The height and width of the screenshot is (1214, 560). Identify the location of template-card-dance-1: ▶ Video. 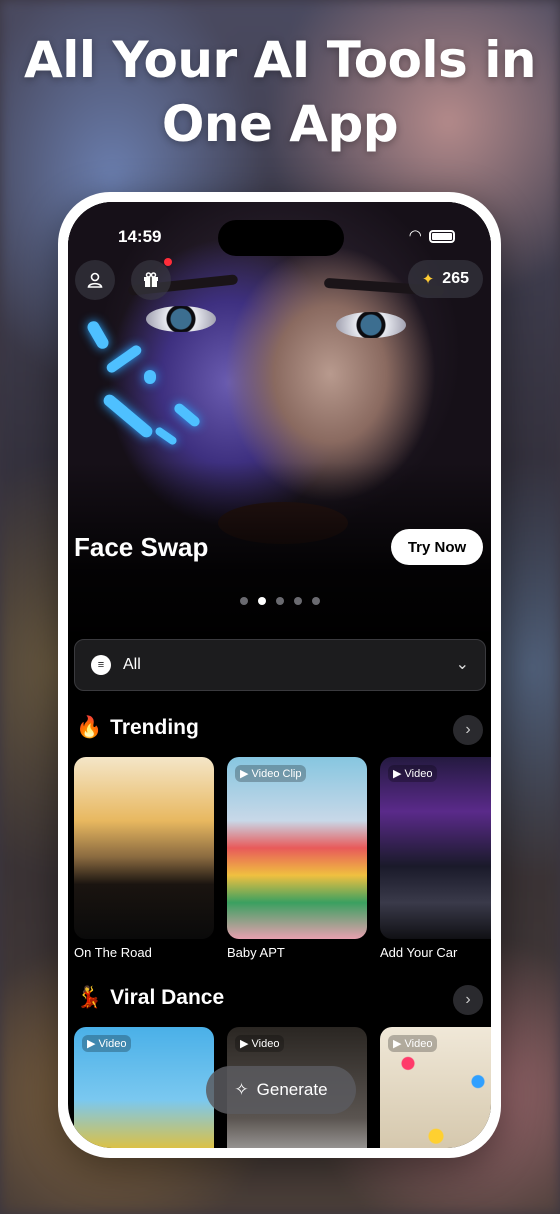
(144, 1087).